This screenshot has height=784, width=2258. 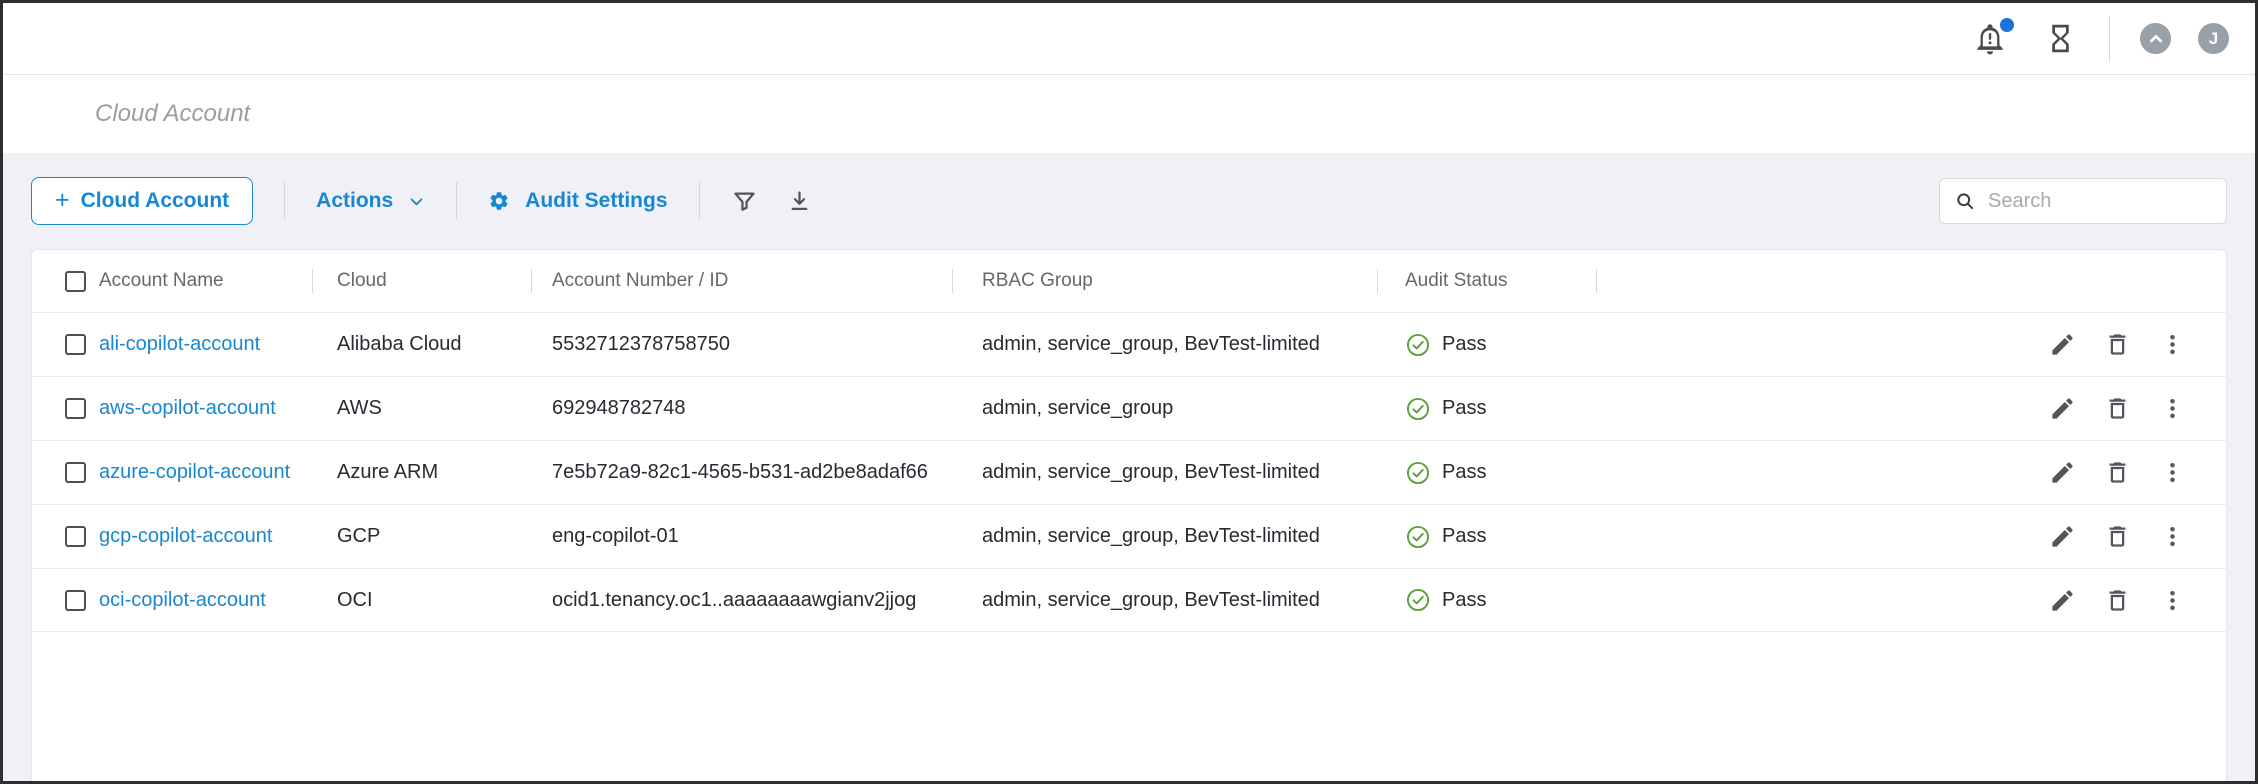 I want to click on audit-settings-label: Audit Settings, so click(x=596, y=200).